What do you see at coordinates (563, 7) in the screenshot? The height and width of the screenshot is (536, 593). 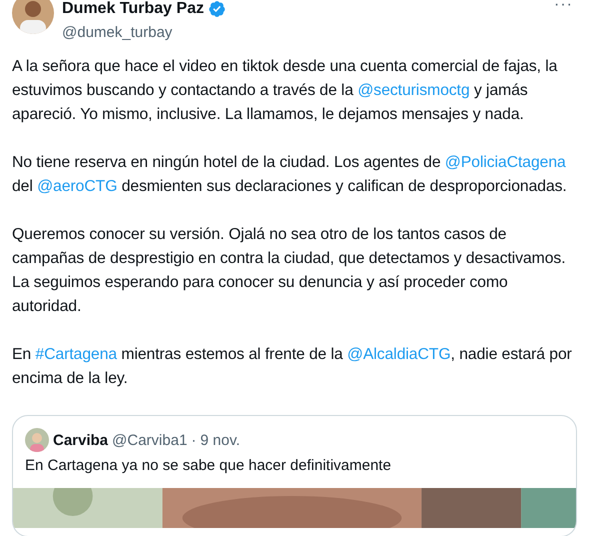 I see `more-button: ···` at bounding box center [563, 7].